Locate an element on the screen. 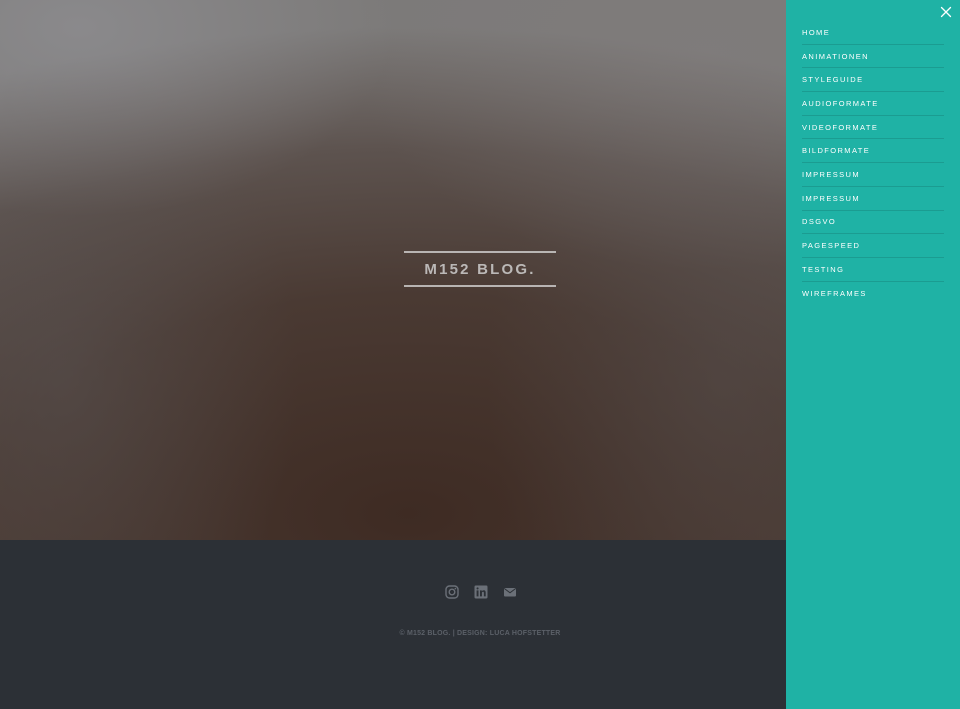 This screenshot has width=960, height=709. menu-item-styleguide: STYLEGUIDE is located at coordinates (873, 80).